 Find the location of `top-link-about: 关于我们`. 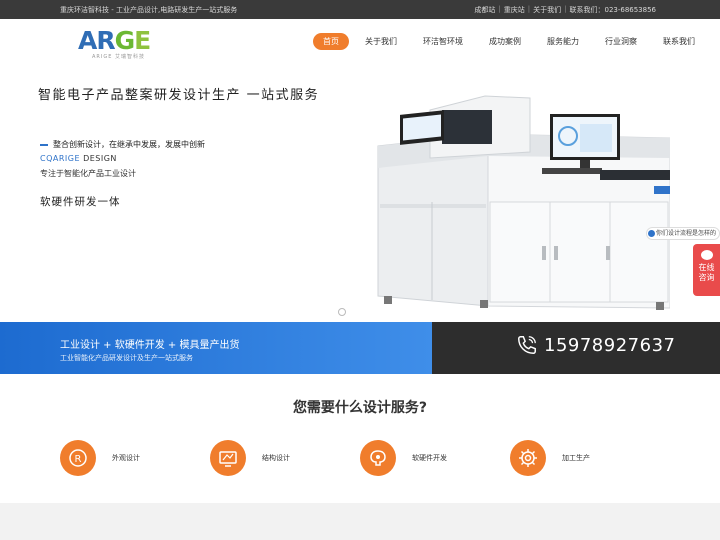

top-link-about: 关于我们 is located at coordinates (547, 10).